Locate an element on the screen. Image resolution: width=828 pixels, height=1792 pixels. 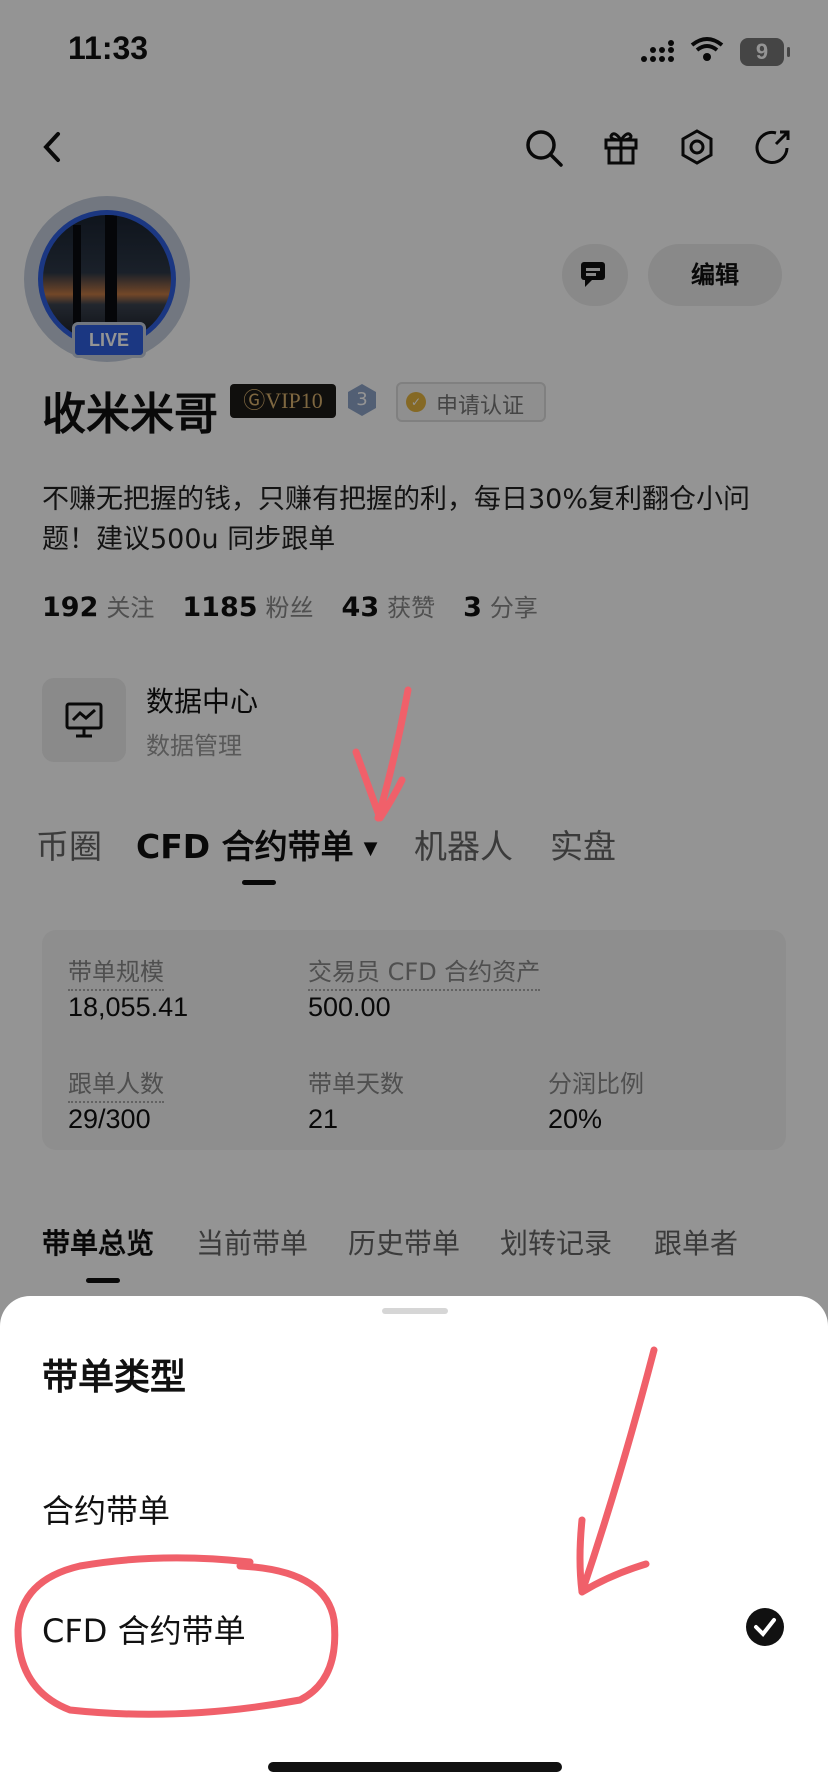
annotation-circle is located at coordinates (176, 1636).